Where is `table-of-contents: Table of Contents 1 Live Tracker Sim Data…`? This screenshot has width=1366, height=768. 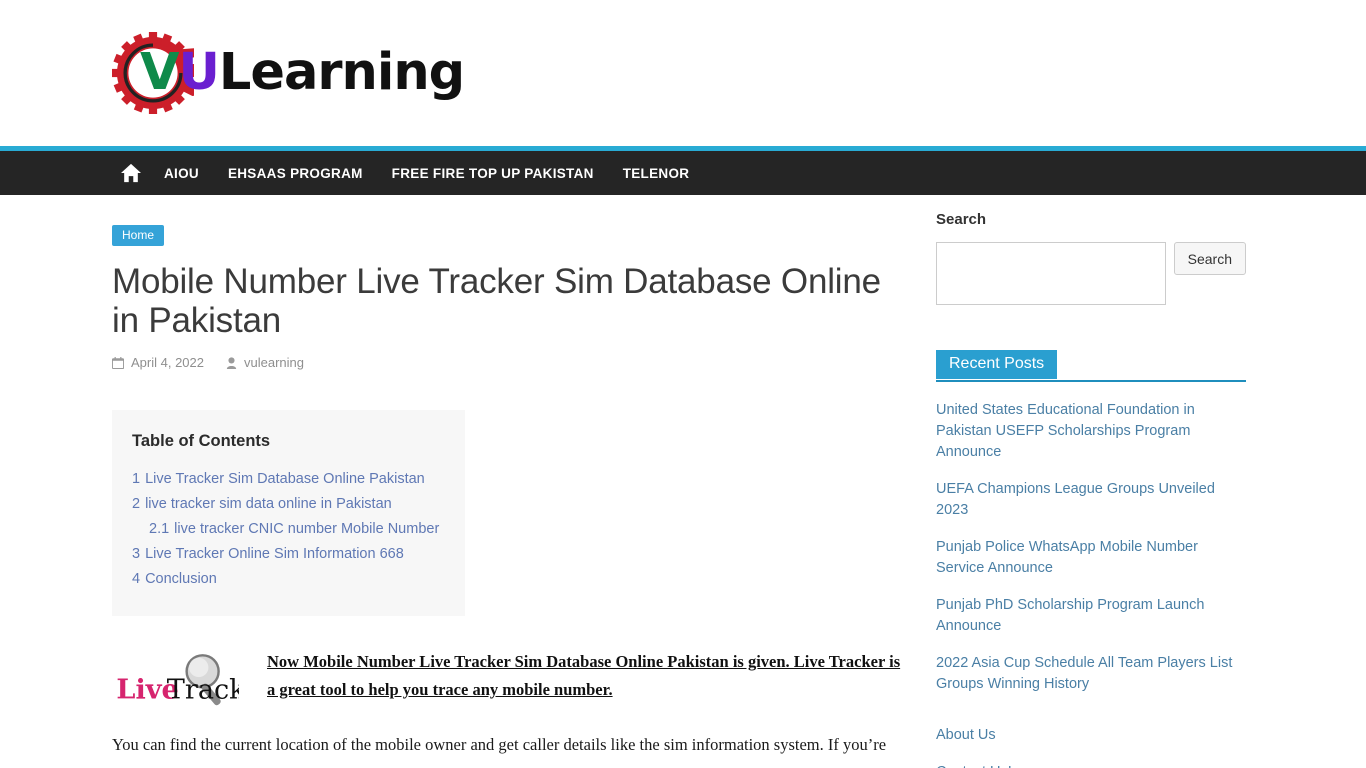
table-of-contents: Table of Contents 1 Live Tracker Sim Data… is located at coordinates (288, 513).